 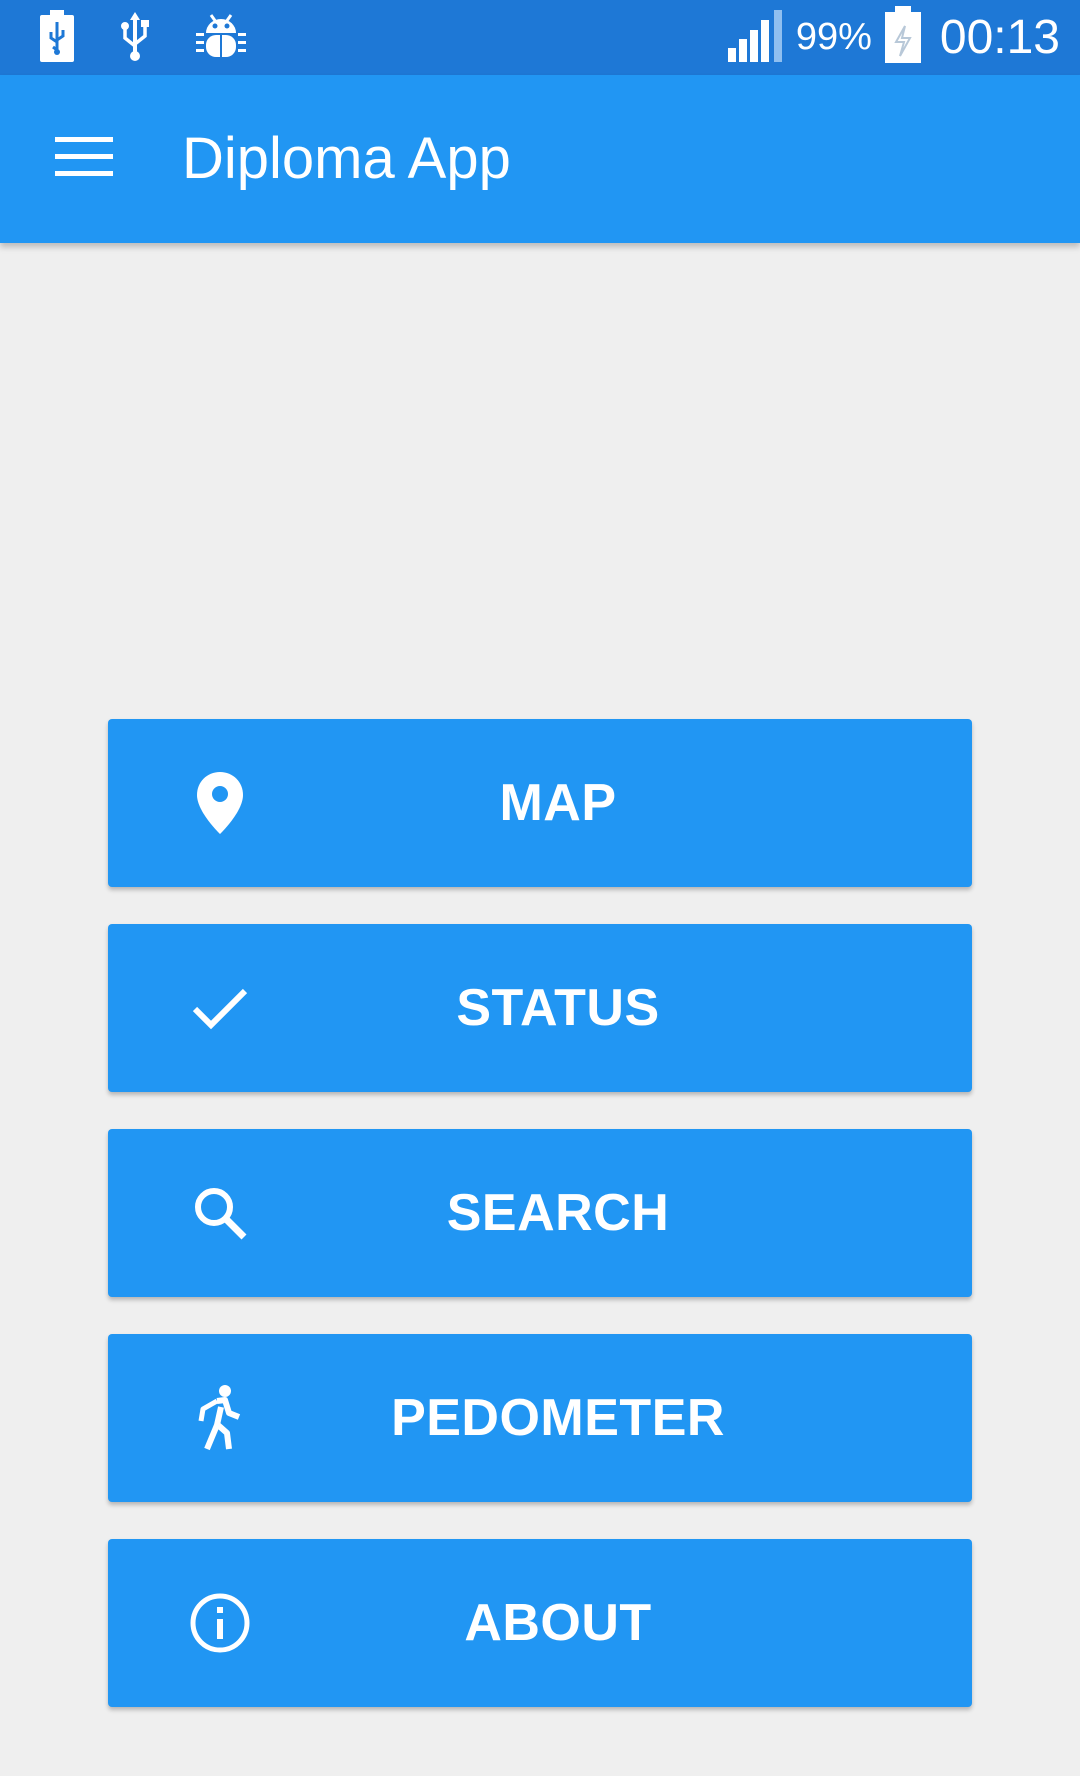 What do you see at coordinates (558, 1623) in the screenshot?
I see `about-button-label: ABOUT` at bounding box center [558, 1623].